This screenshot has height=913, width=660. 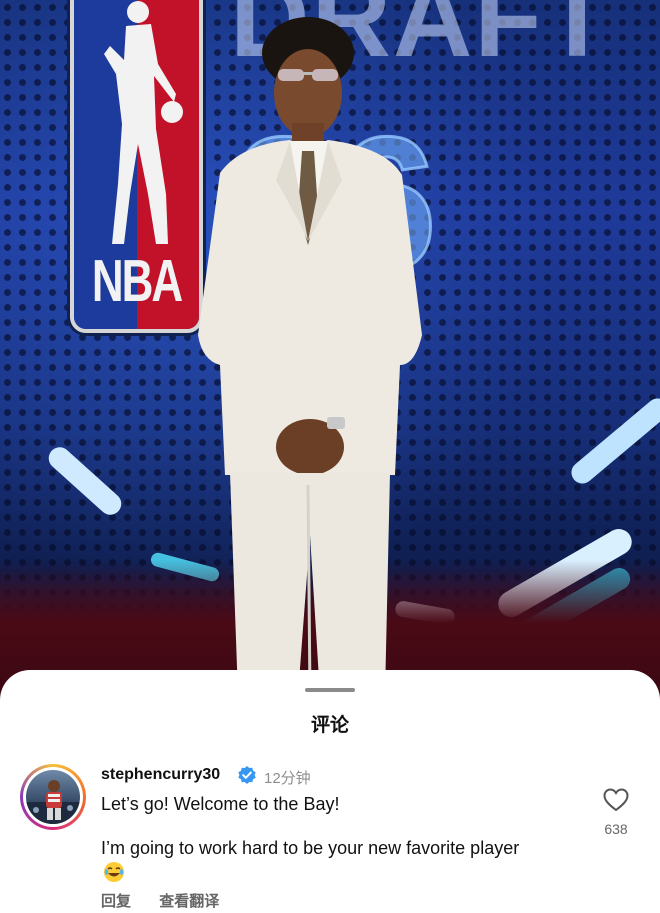 What do you see at coordinates (287, 778) in the screenshot?
I see `comment-time: 12分钟` at bounding box center [287, 778].